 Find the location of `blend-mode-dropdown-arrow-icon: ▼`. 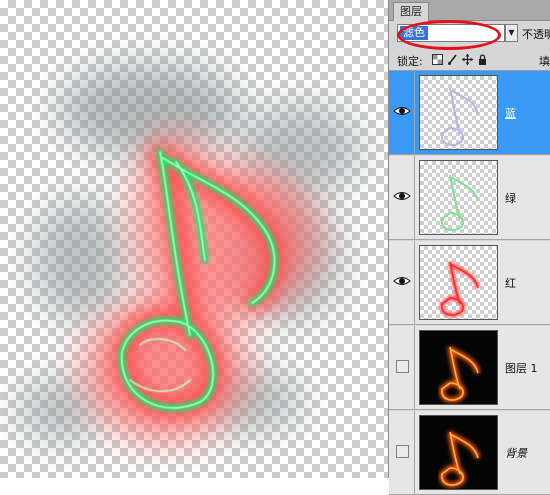

blend-mode-dropdown-arrow-icon: ▼ is located at coordinates (511, 33).